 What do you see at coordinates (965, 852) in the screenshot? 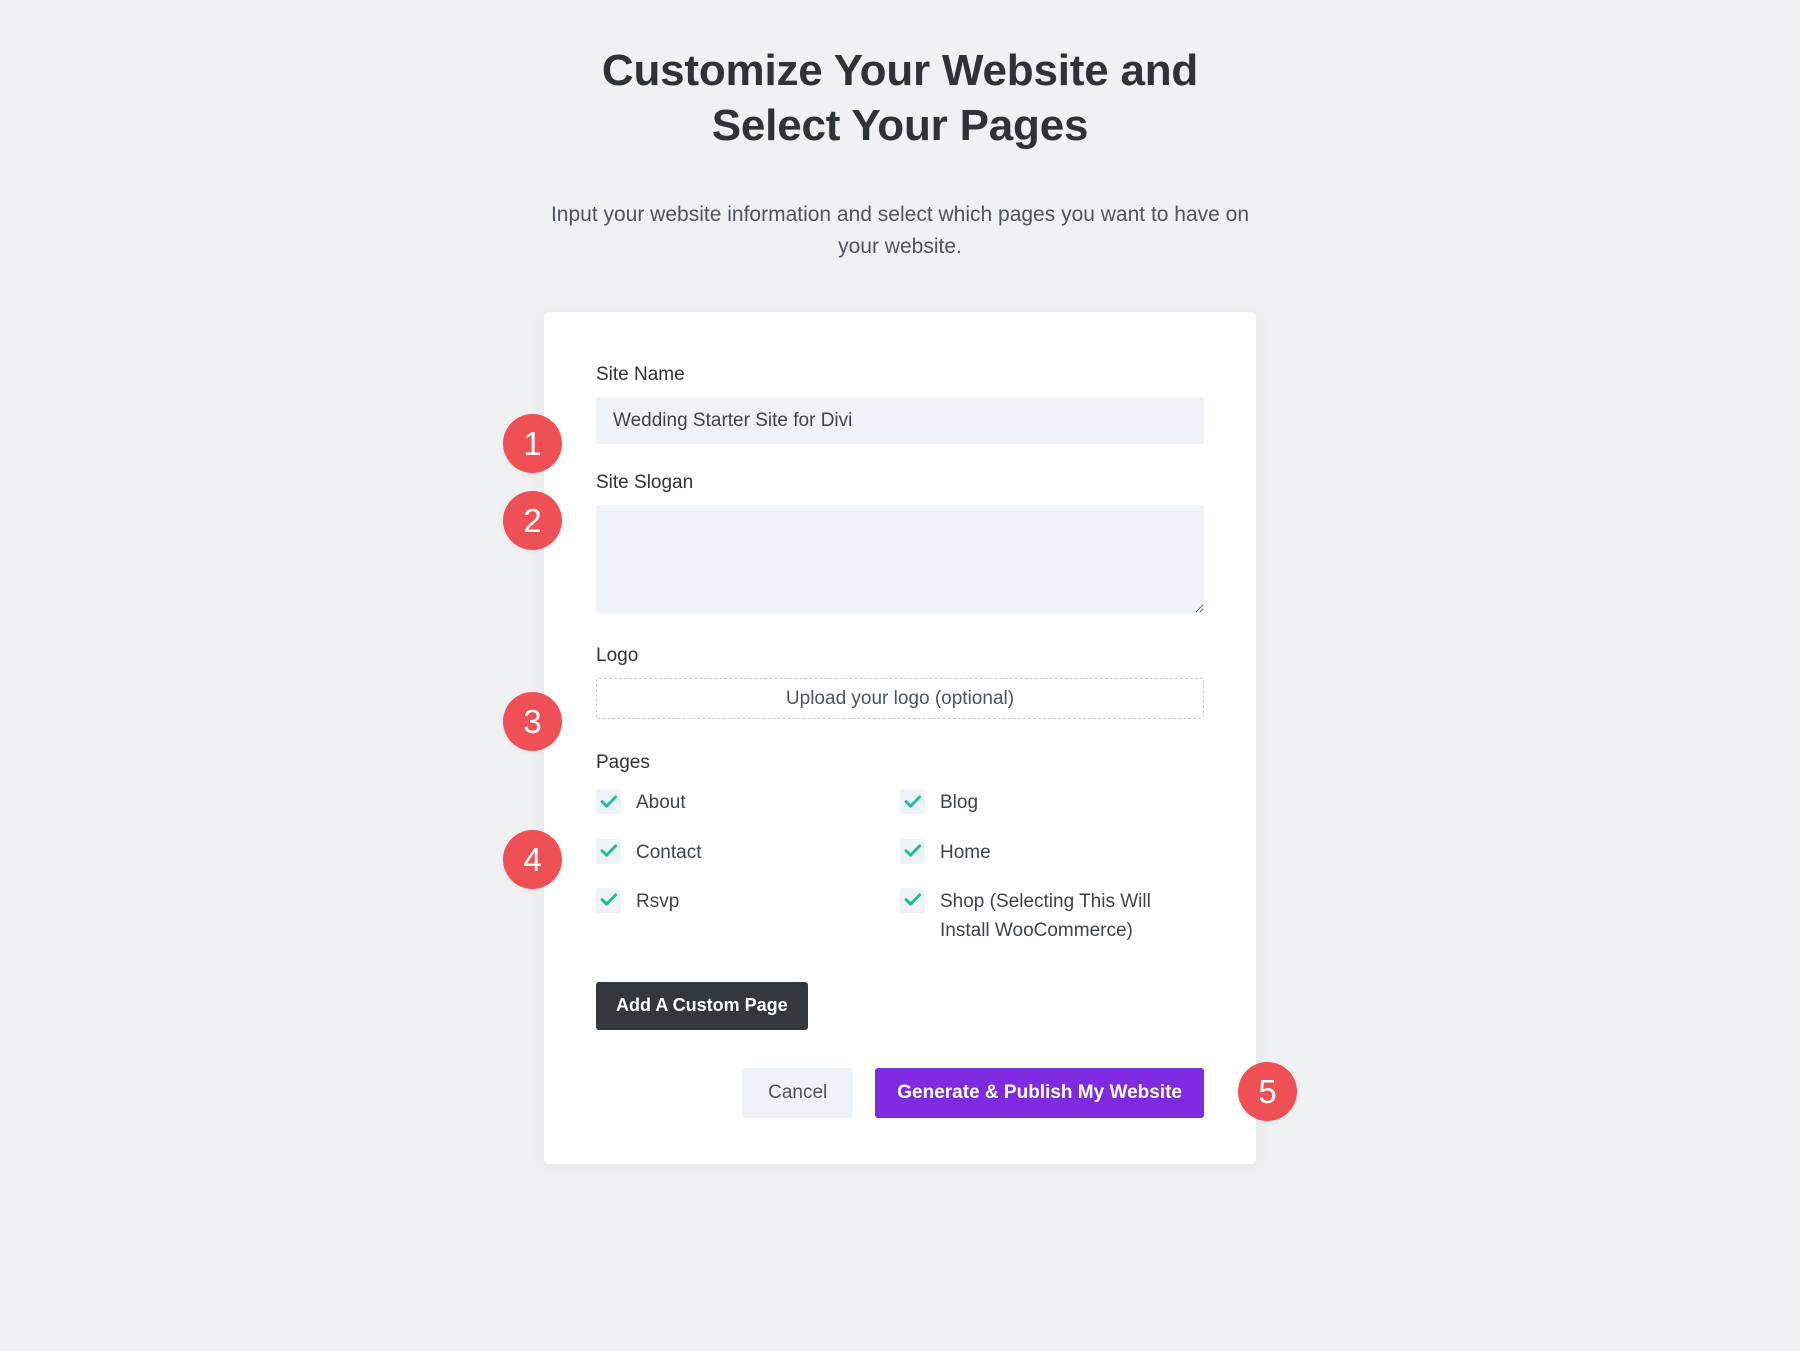
I see `page-option-label: Home` at bounding box center [965, 852].